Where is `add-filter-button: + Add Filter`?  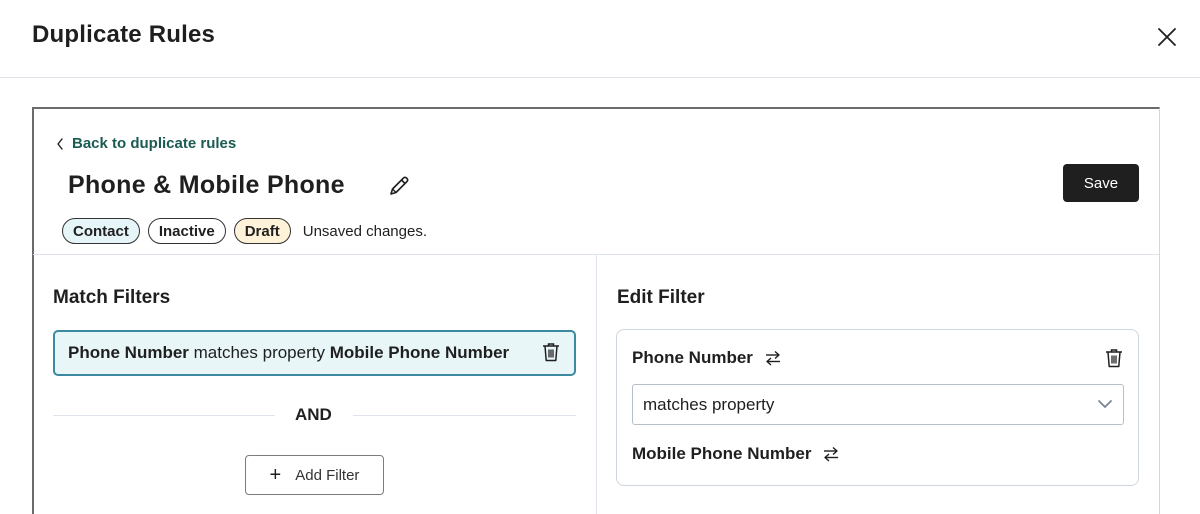 add-filter-button: + Add Filter is located at coordinates (314, 475).